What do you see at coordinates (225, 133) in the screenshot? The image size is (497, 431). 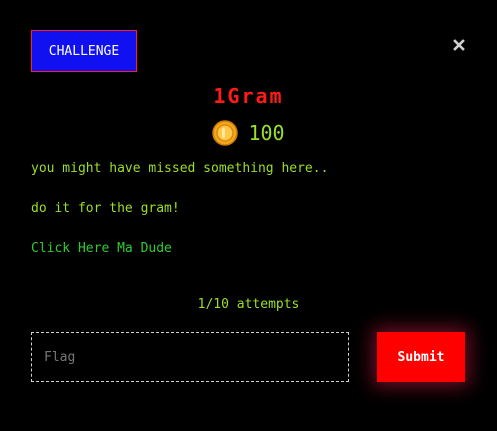 I see `coin-icon` at bounding box center [225, 133].